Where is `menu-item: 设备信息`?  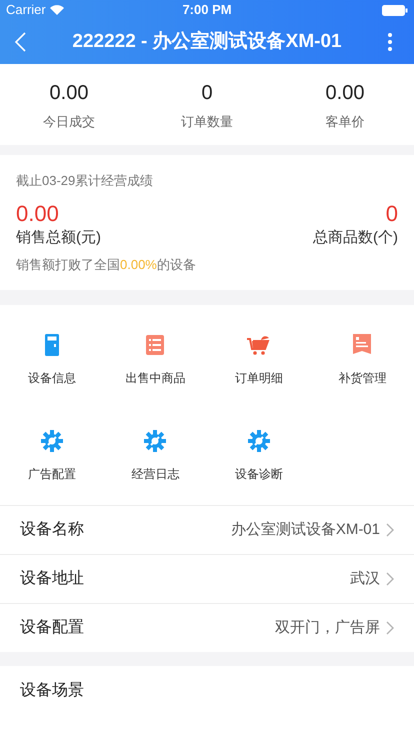 menu-item: 设备信息 is located at coordinates (52, 360).